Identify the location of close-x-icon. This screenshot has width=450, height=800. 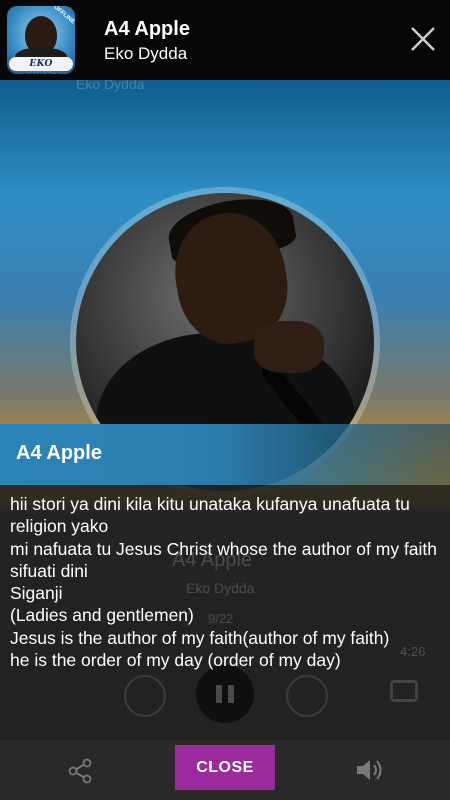
(423, 39).